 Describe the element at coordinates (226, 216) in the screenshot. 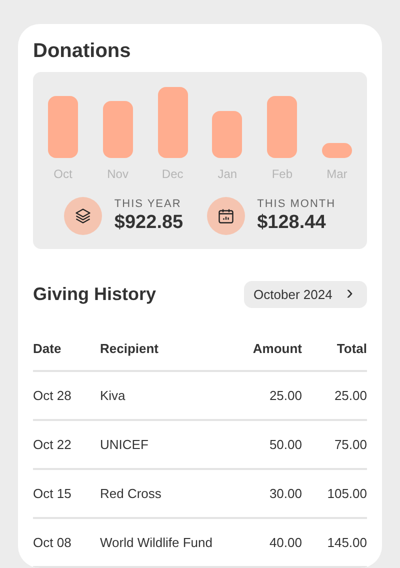

I see `calendar-icon` at that location.